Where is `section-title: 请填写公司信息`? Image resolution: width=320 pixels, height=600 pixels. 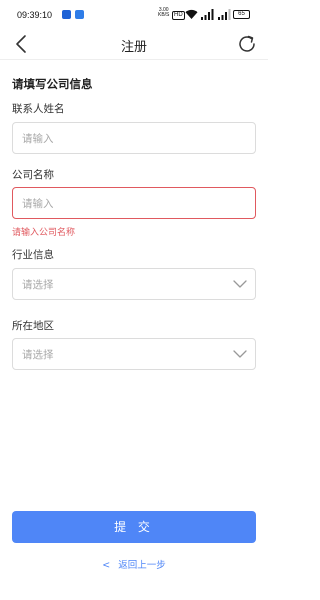 section-title: 请填写公司信息 is located at coordinates (52, 84).